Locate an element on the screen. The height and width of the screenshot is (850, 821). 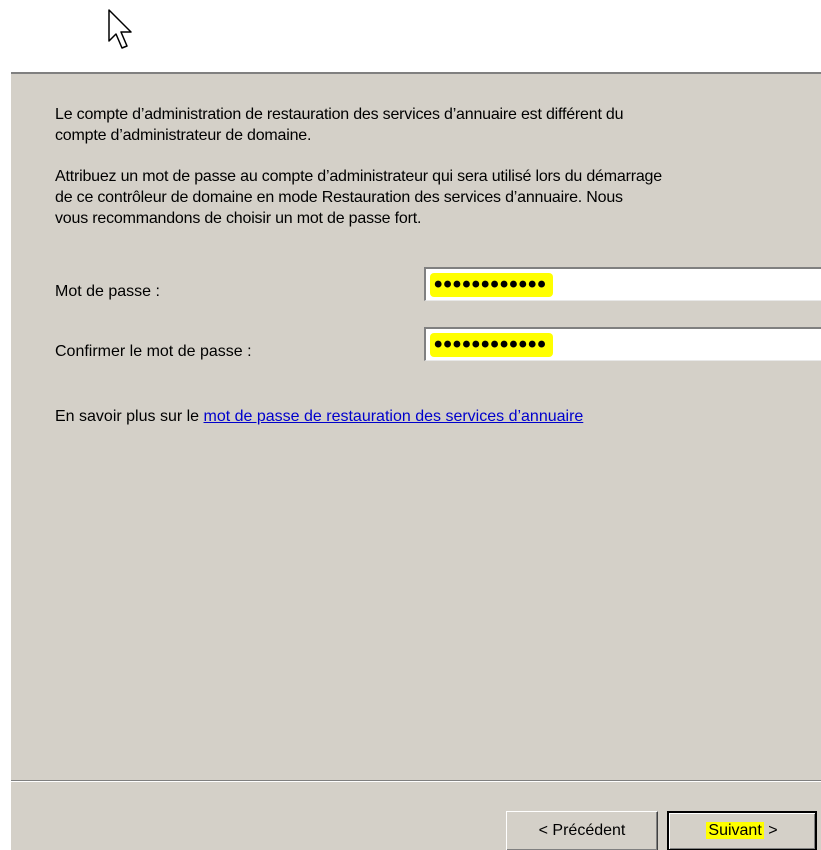
confirm-password-label: Confirmer le mot de passe : is located at coordinates (153, 351).